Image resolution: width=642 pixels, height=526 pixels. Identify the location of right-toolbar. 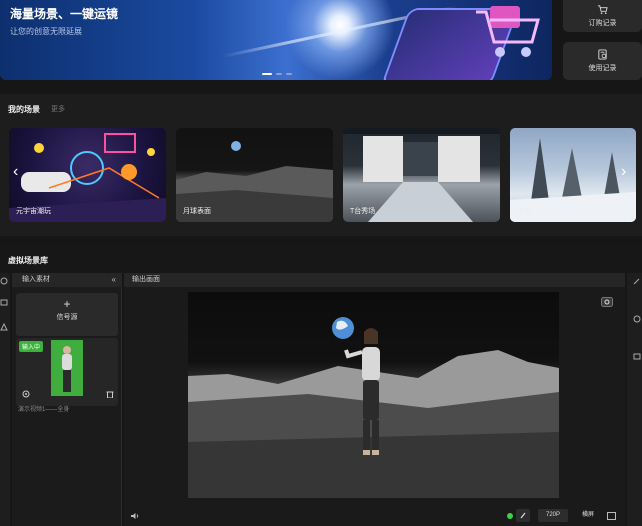
(634, 399).